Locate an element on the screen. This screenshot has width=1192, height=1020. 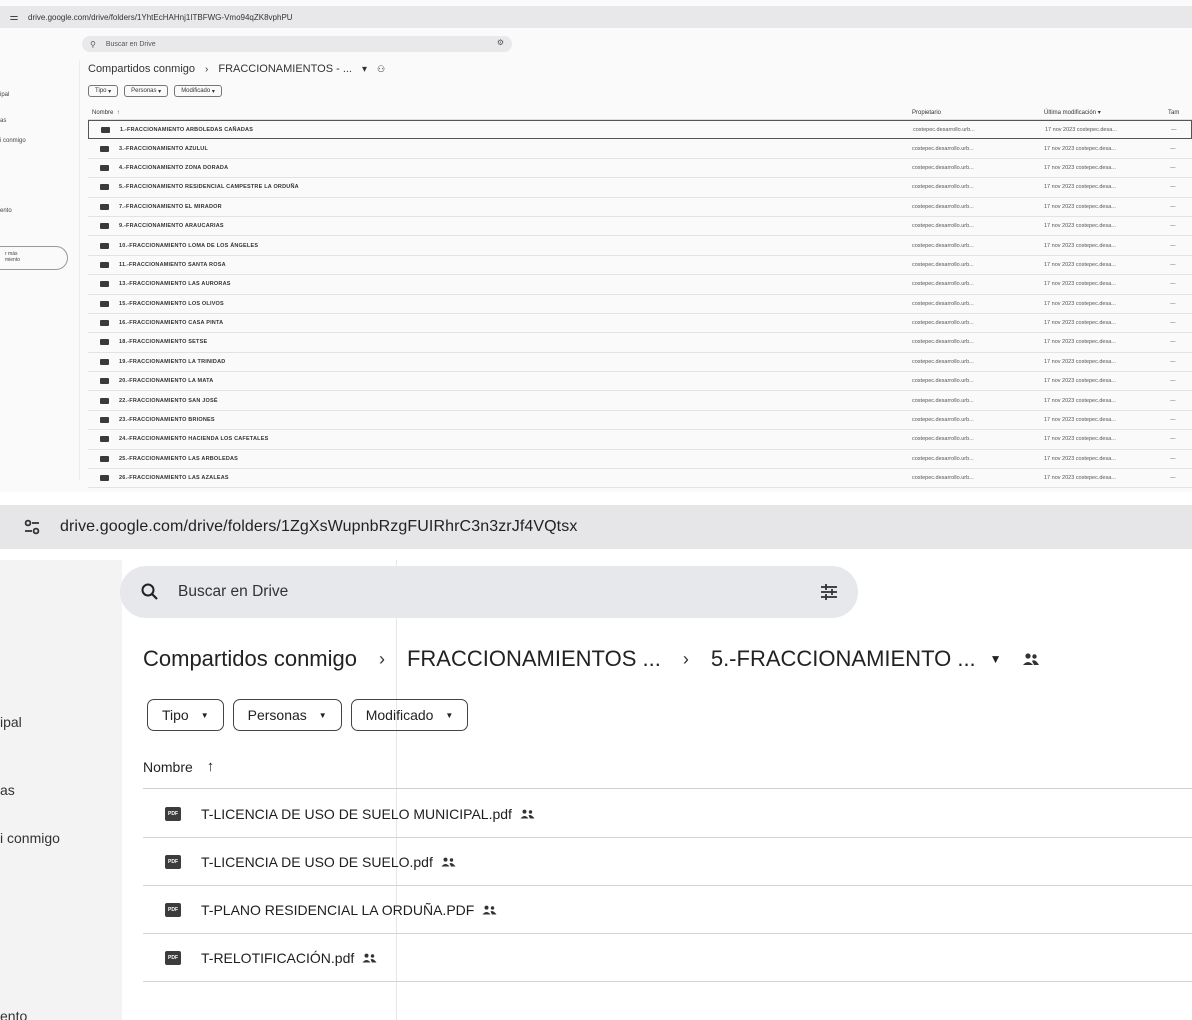
filter-people-chip: Personas ▼ is located at coordinates (287, 715).